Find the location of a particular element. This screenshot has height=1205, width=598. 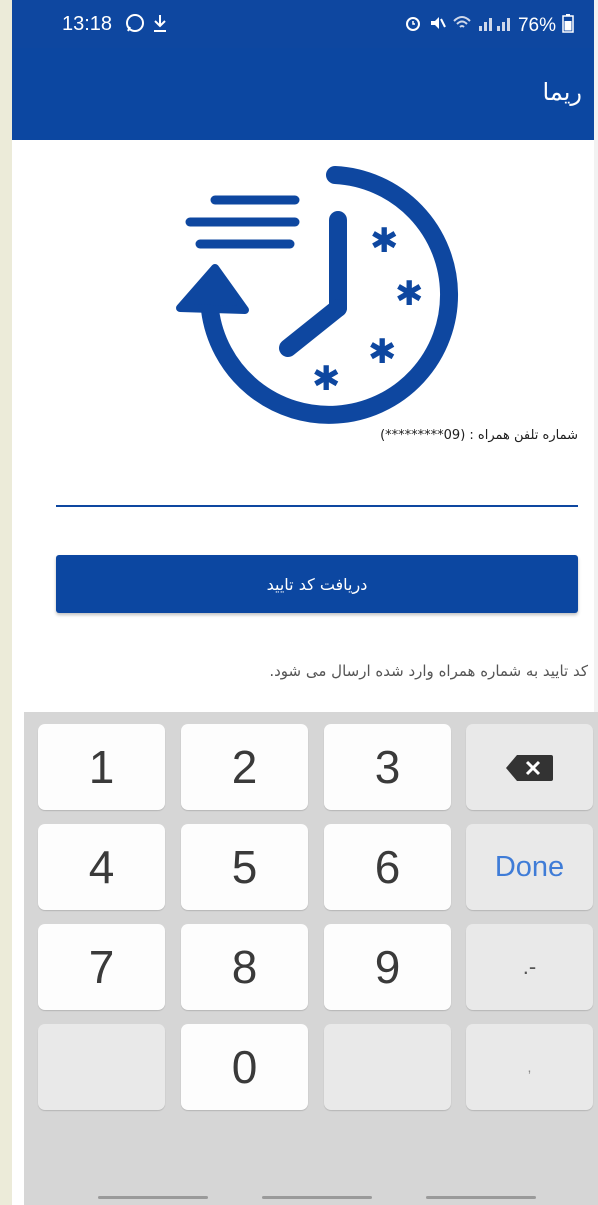

key-4: 4 is located at coordinates (101, 867).